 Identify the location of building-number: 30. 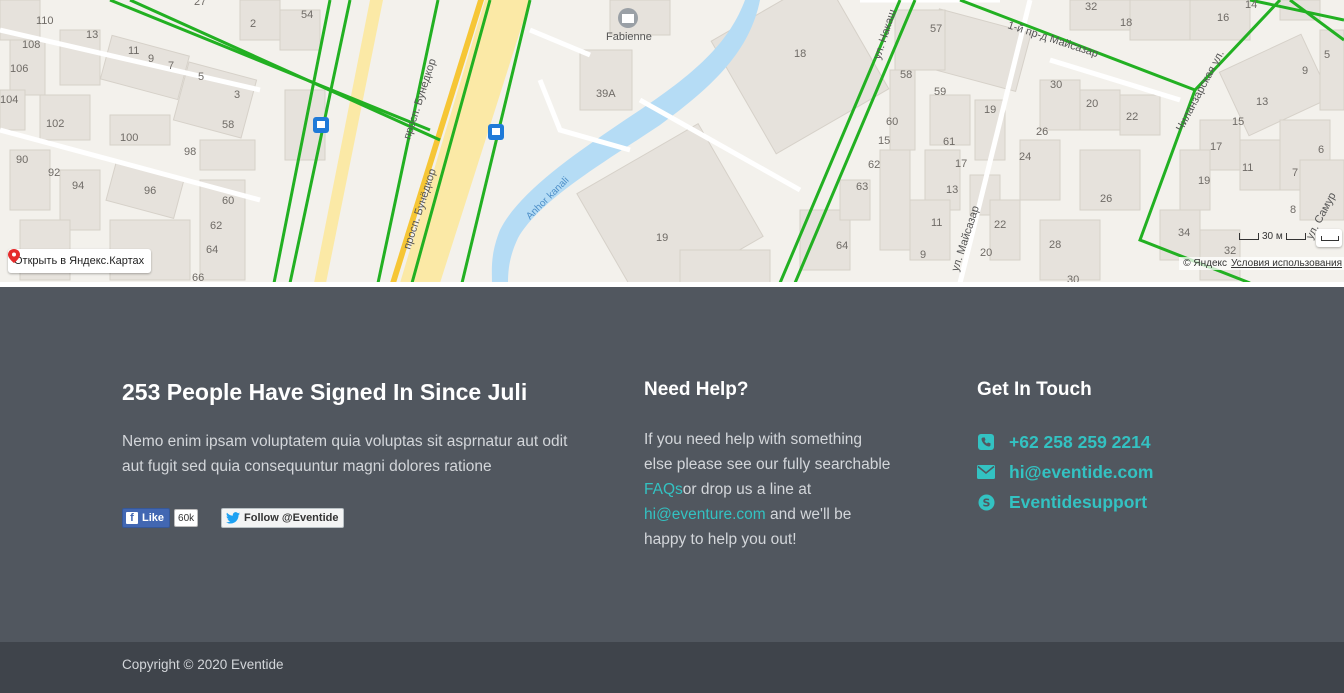
(1056, 85).